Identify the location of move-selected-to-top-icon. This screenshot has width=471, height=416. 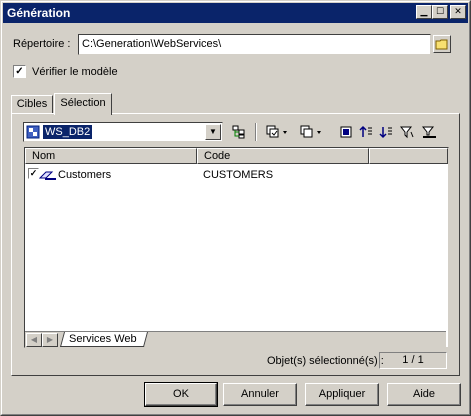
(346, 132).